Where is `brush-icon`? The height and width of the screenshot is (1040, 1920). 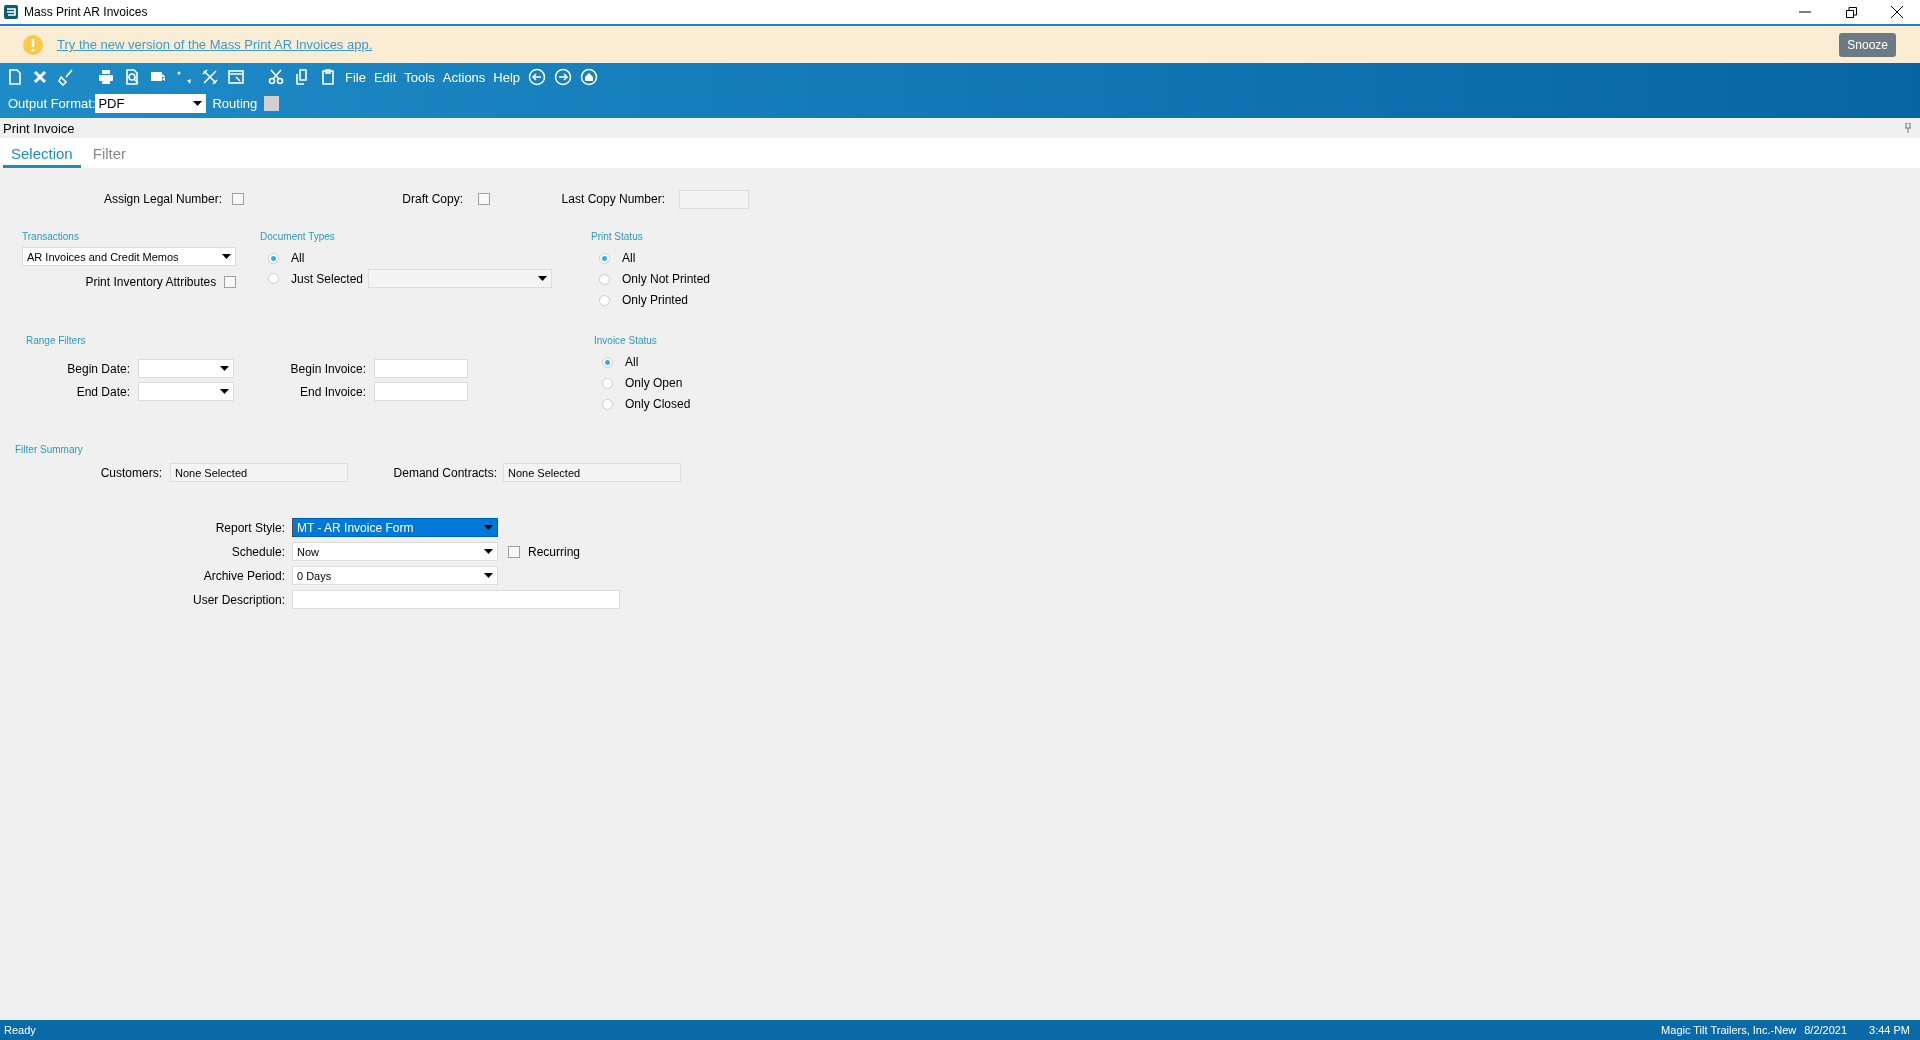 brush-icon is located at coordinates (66, 77).